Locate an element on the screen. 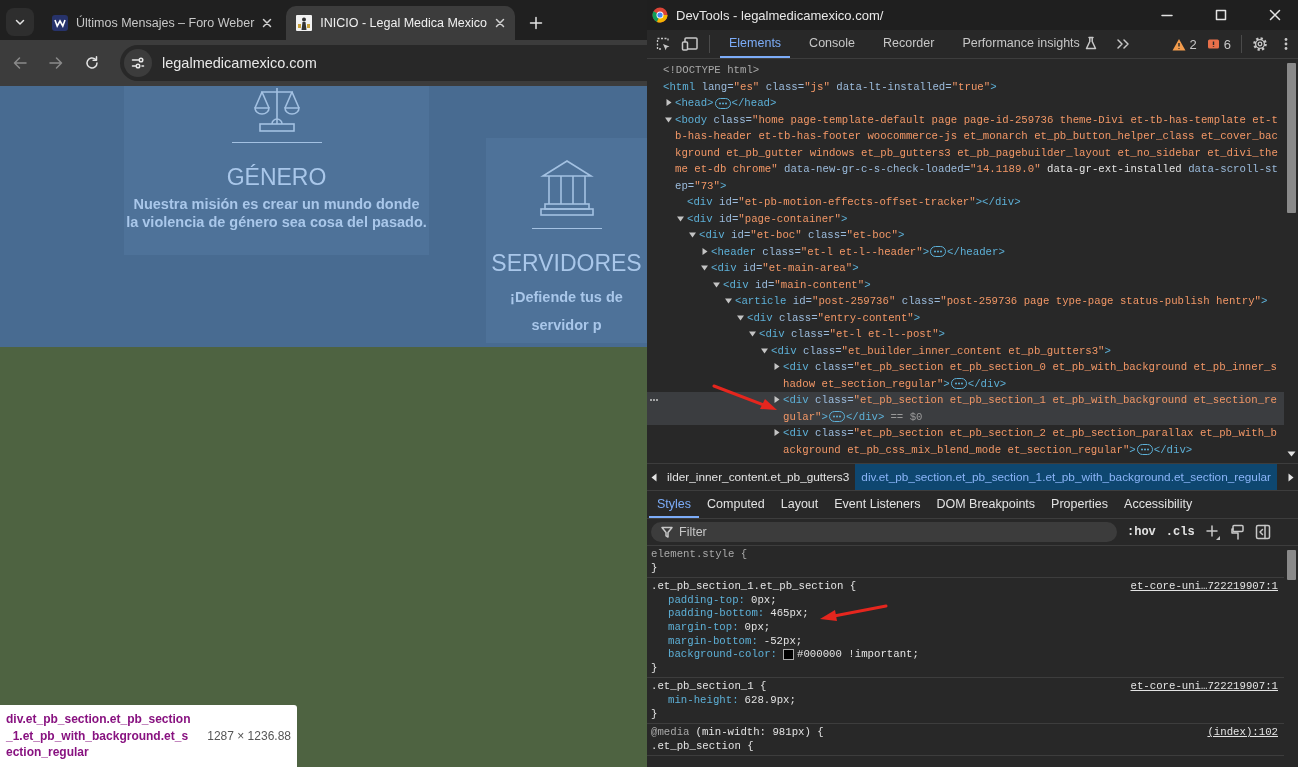  scroll-right-icon is located at coordinates (1291, 477).